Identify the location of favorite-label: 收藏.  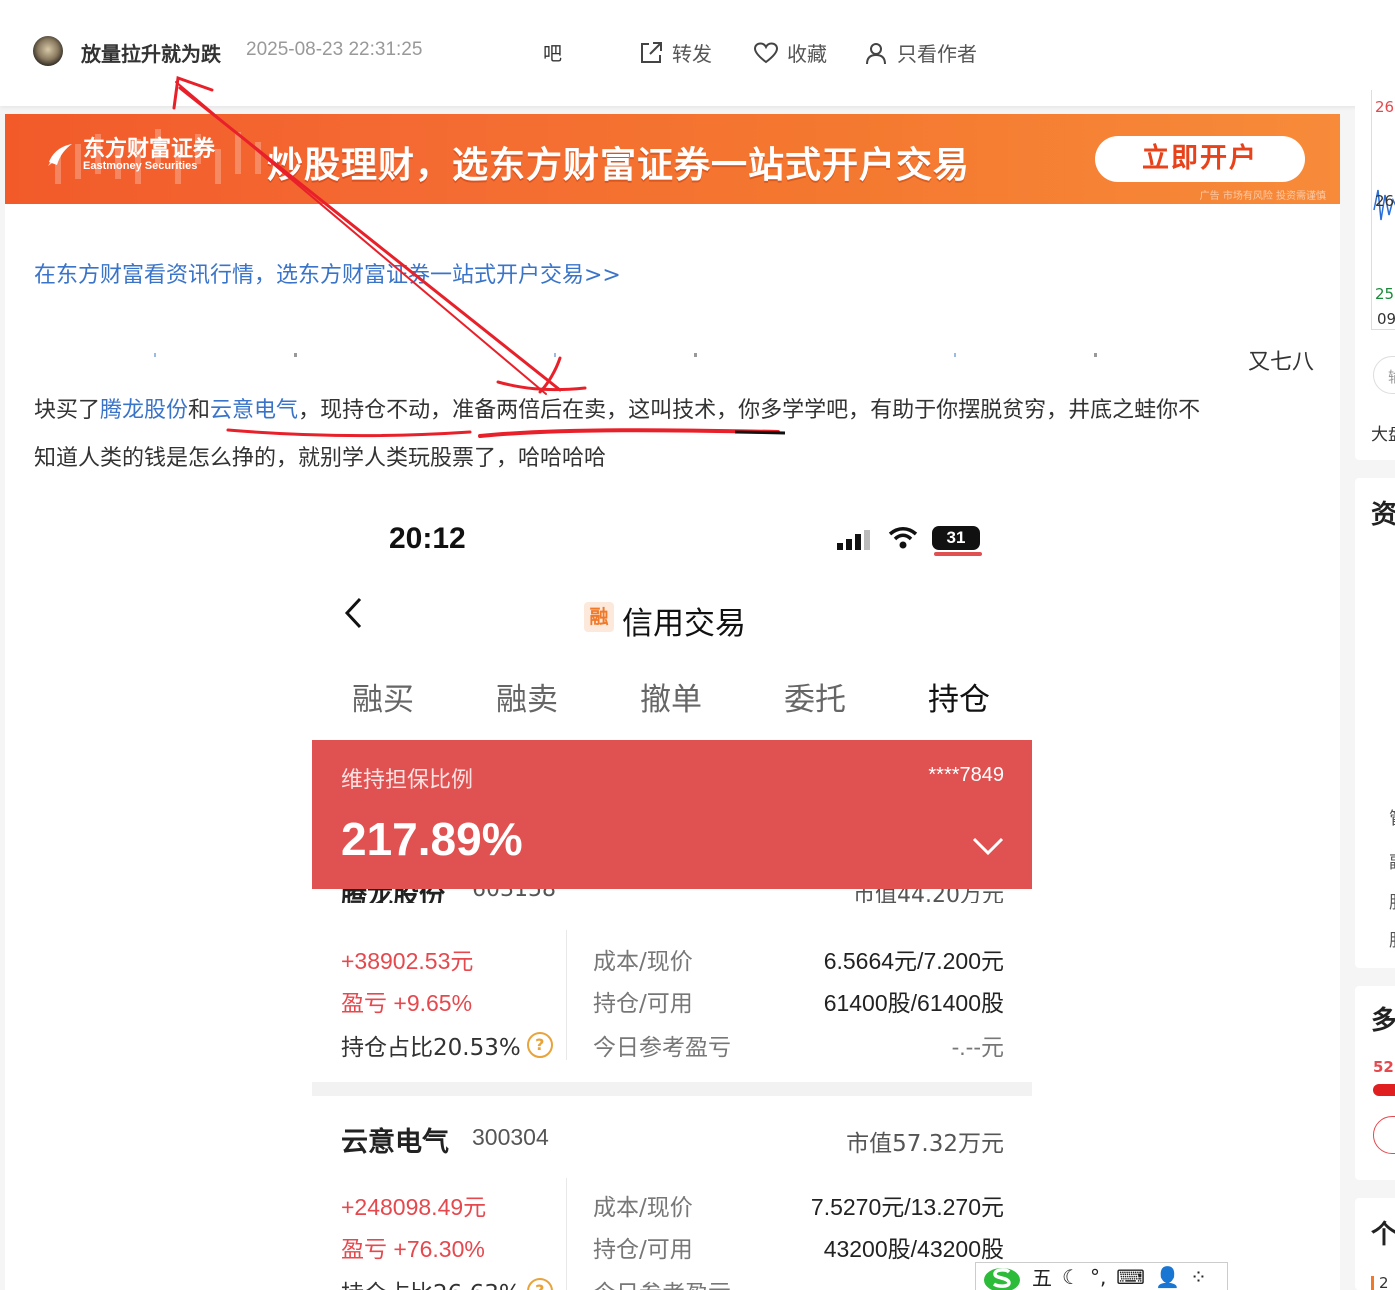
(807, 54).